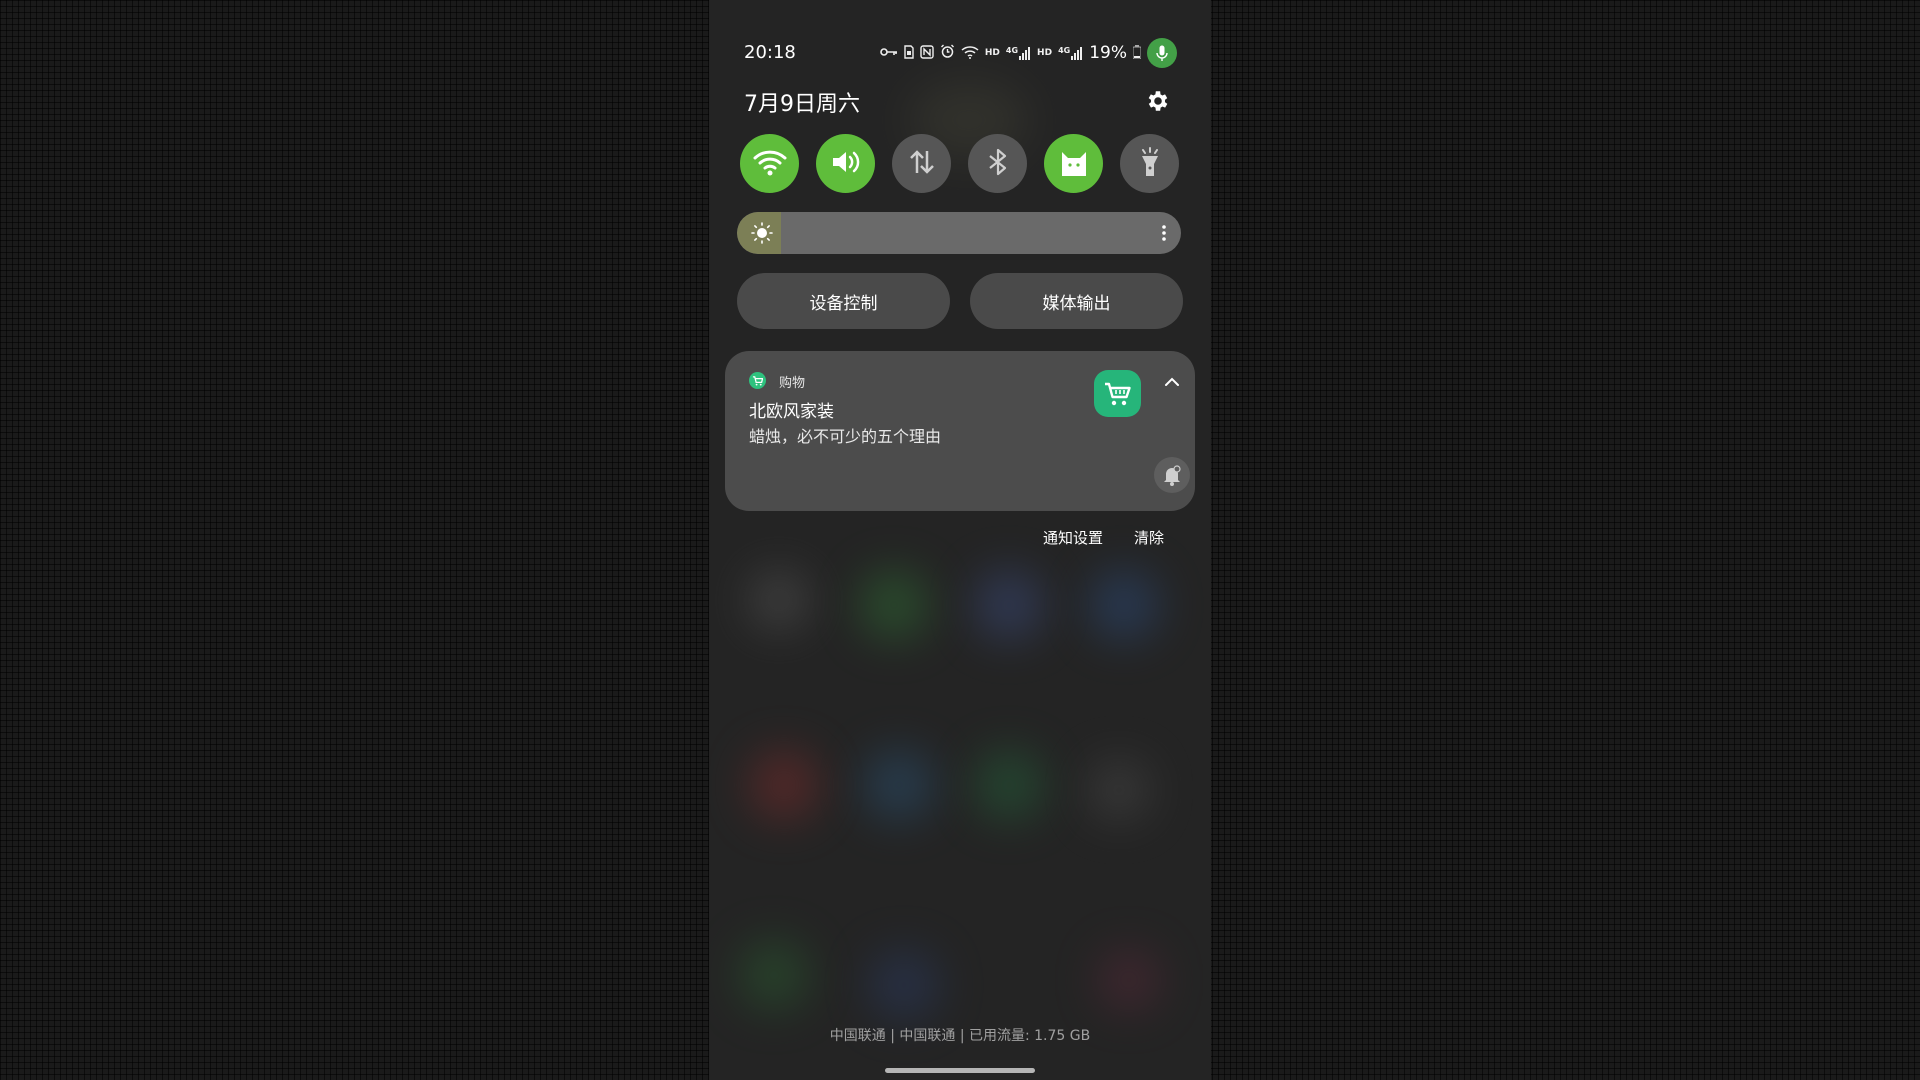  What do you see at coordinates (1149, 537) in the screenshot?
I see `clear-all-link: 清除` at bounding box center [1149, 537].